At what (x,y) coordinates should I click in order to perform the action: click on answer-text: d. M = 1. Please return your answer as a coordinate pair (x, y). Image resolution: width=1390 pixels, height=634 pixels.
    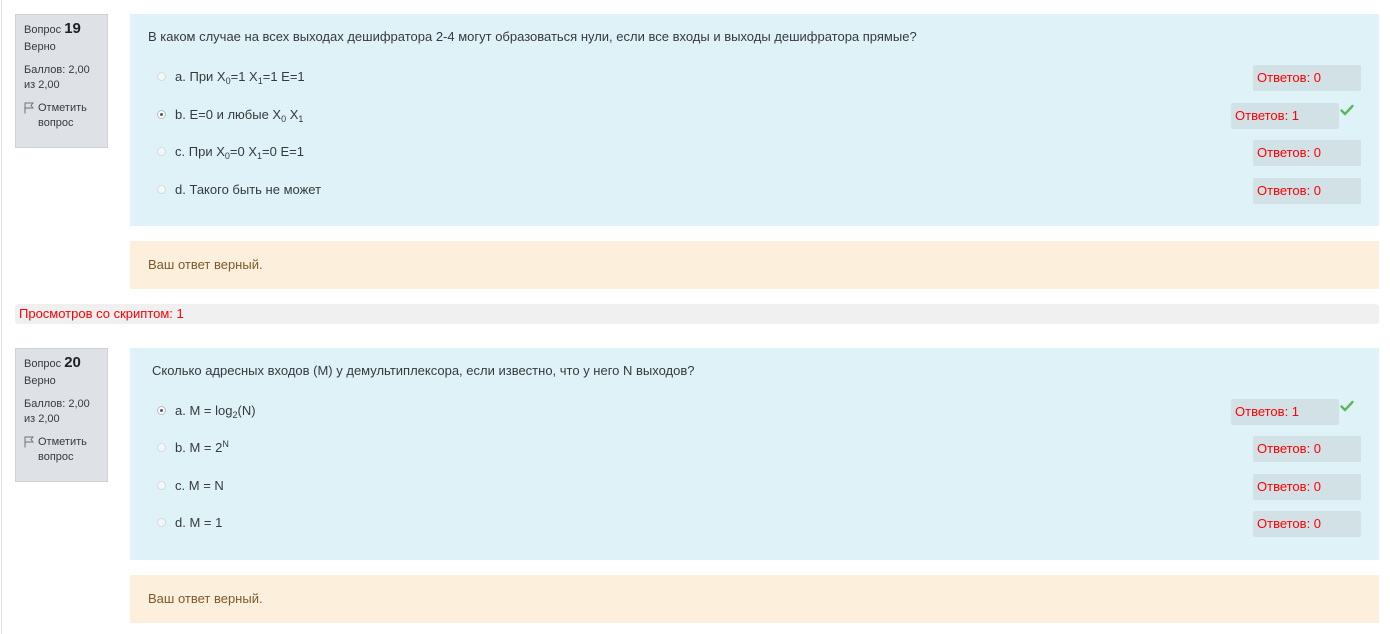
    Looking at the image, I should click on (198, 522).